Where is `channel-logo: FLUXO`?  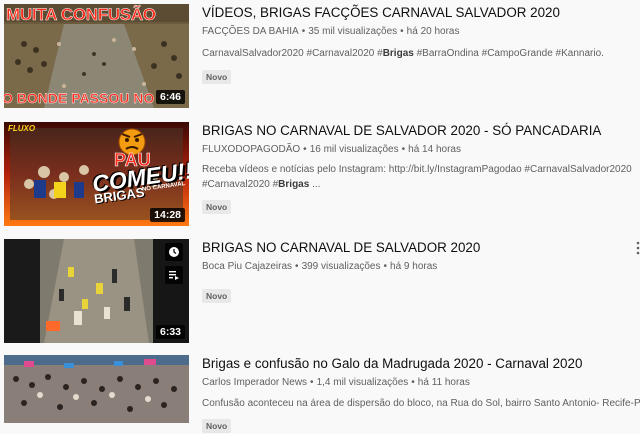
channel-logo: FLUXO is located at coordinates (22, 128).